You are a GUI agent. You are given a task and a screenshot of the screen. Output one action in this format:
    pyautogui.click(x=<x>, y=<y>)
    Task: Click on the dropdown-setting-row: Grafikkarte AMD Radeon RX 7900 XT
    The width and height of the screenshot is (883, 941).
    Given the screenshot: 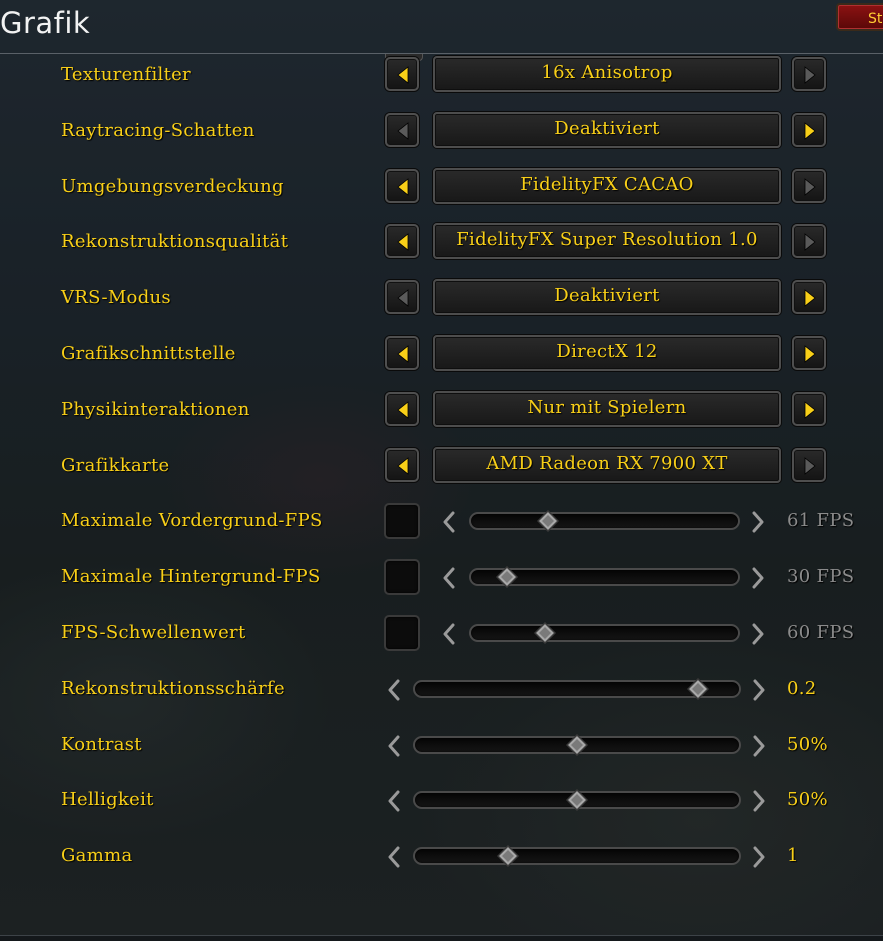 What is the action you would take?
    pyautogui.click(x=441, y=466)
    